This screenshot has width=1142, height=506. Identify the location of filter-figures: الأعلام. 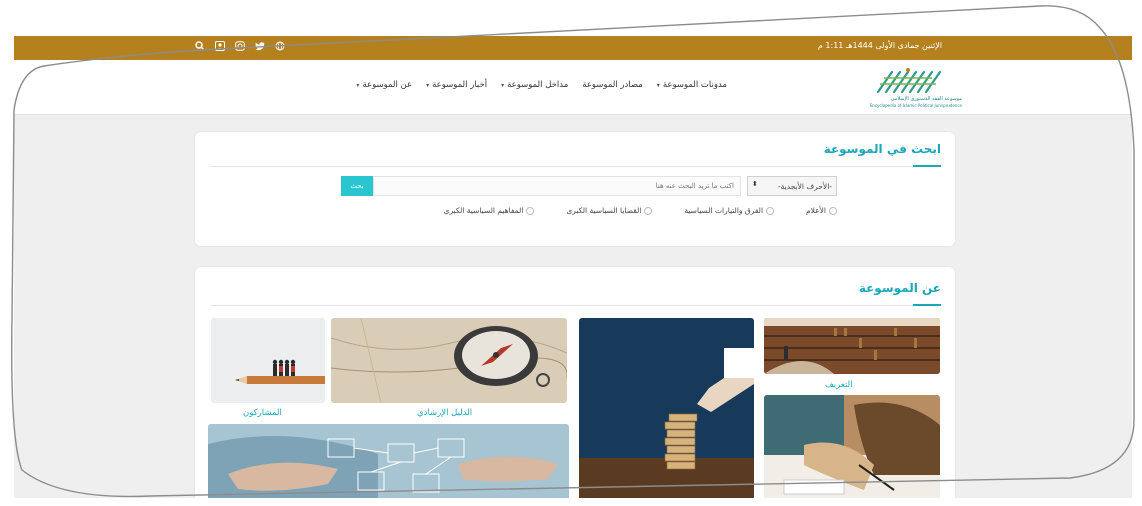
(821, 210).